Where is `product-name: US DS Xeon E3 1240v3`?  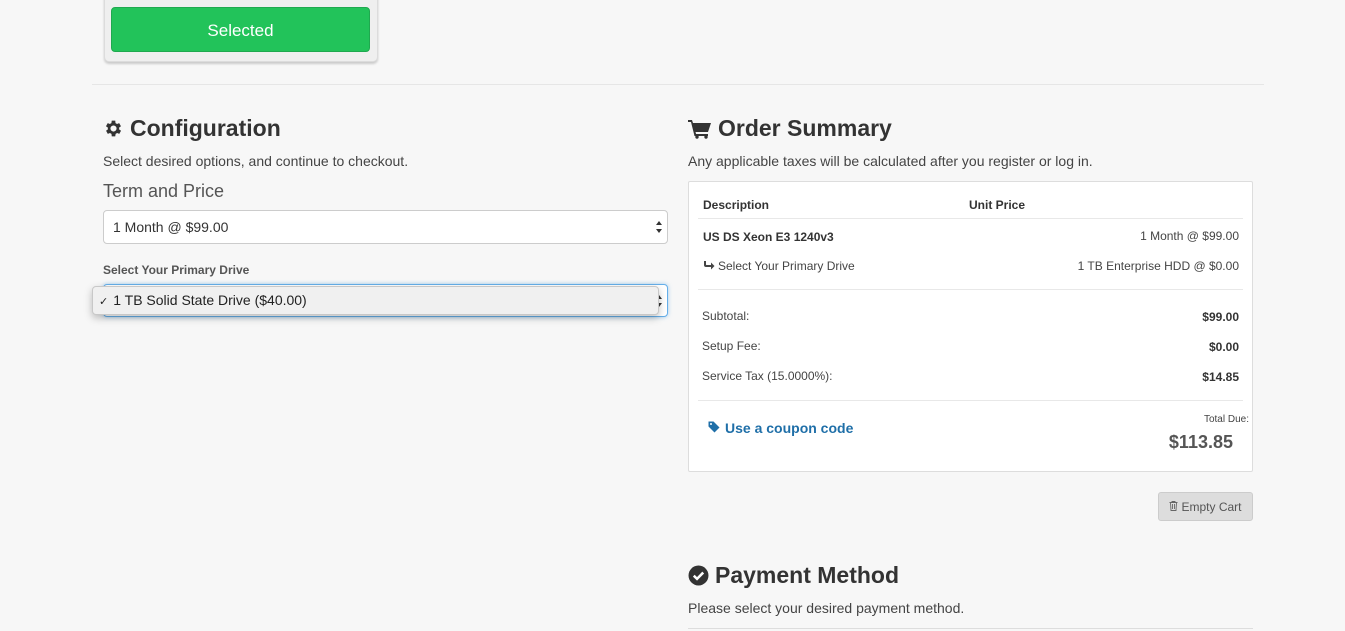
product-name: US DS Xeon E3 1240v3 is located at coordinates (768, 237).